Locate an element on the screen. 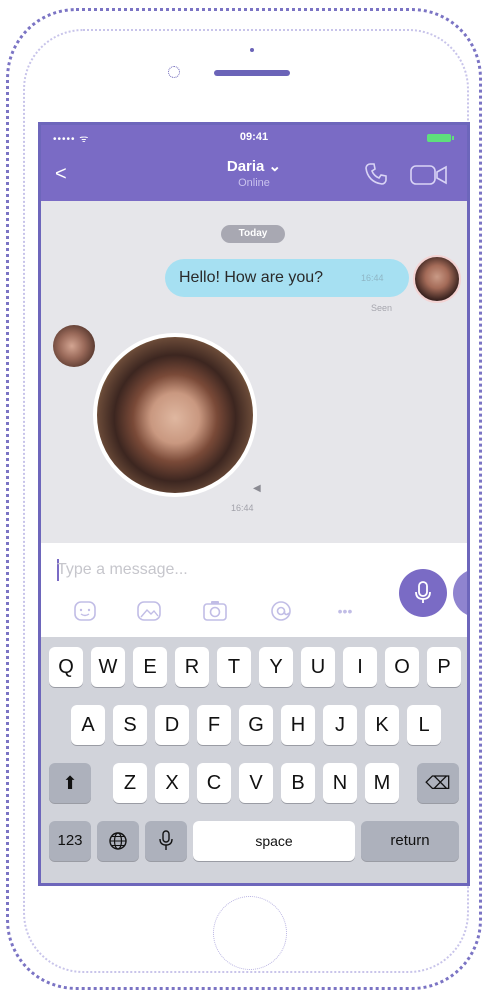 Image resolution: width=488 pixels, height=996 pixels. earpiece-speaker is located at coordinates (252, 73).